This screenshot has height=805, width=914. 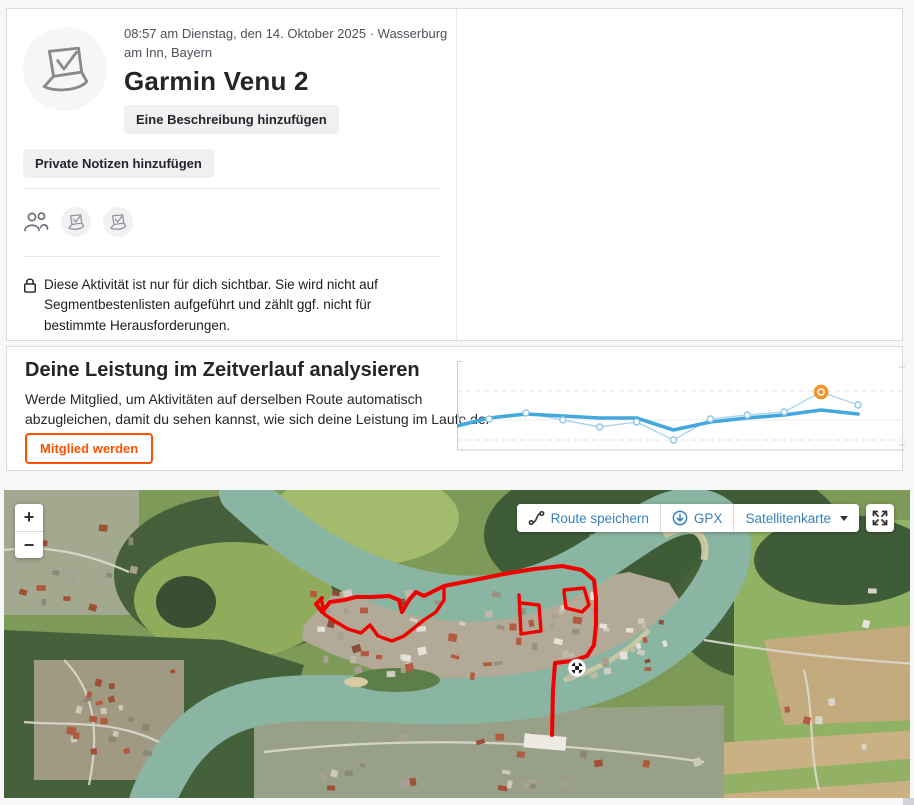 I want to click on gpx-label: GPX, so click(x=708, y=518).